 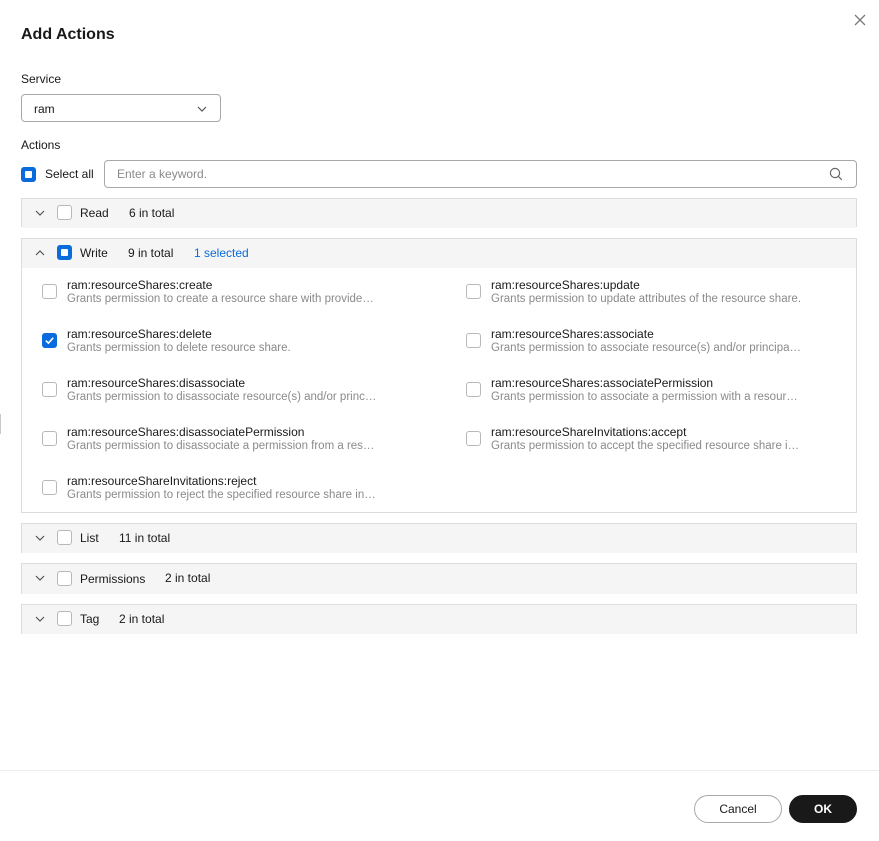 I want to click on group-read-header: Read 6 in total, so click(x=439, y=213).